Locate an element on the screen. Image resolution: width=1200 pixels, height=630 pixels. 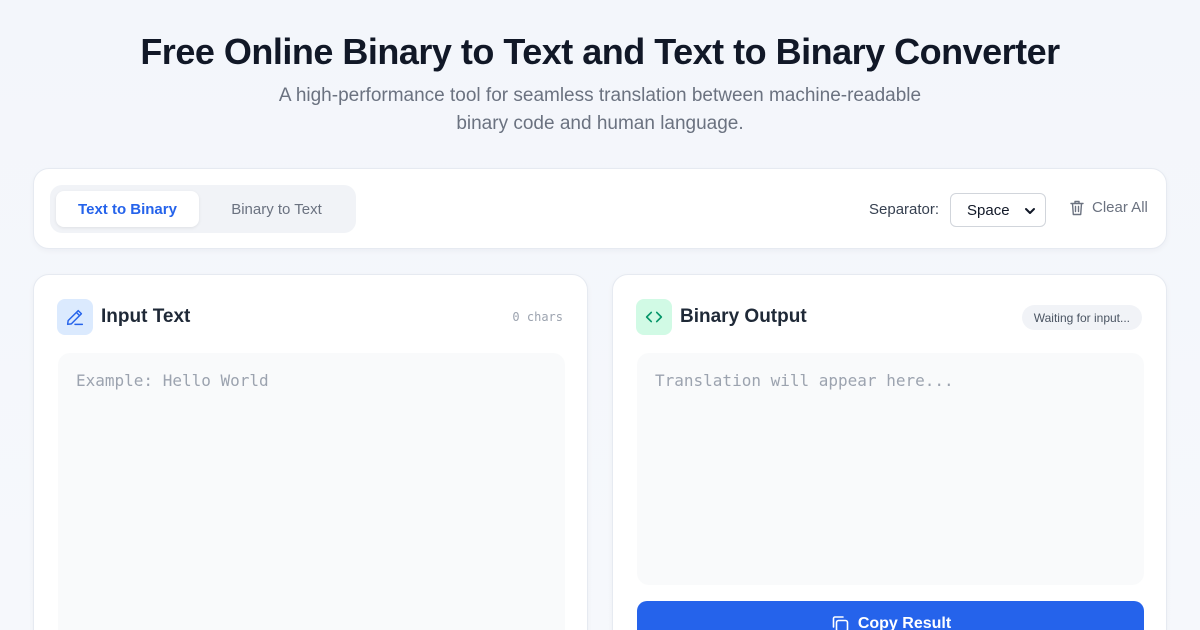
separator-select: Space is located at coordinates (998, 210).